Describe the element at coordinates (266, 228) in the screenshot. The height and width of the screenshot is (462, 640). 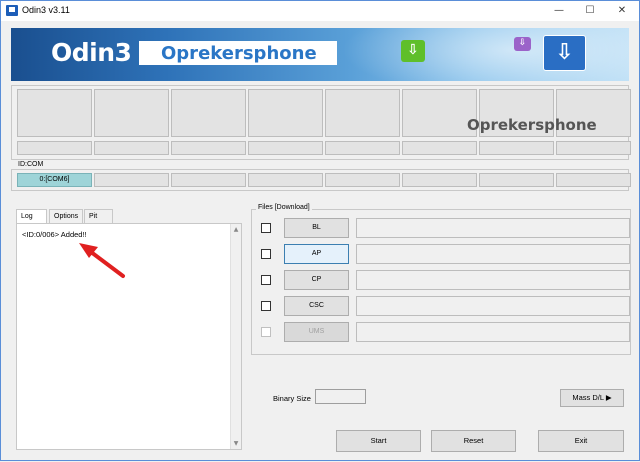
I see `bl-checkbox` at that location.